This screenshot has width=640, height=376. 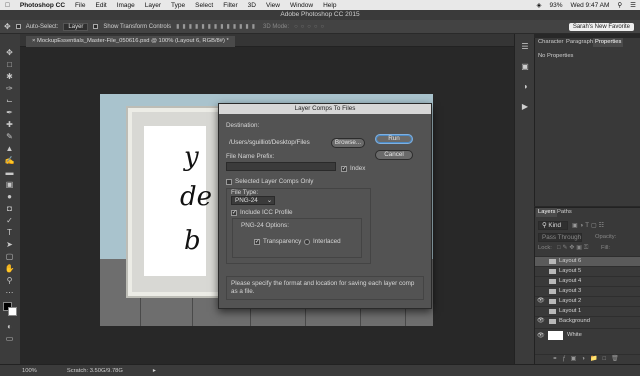 What do you see at coordinates (579, 42) in the screenshot?
I see `tab-paragraph: Paragraph` at bounding box center [579, 42].